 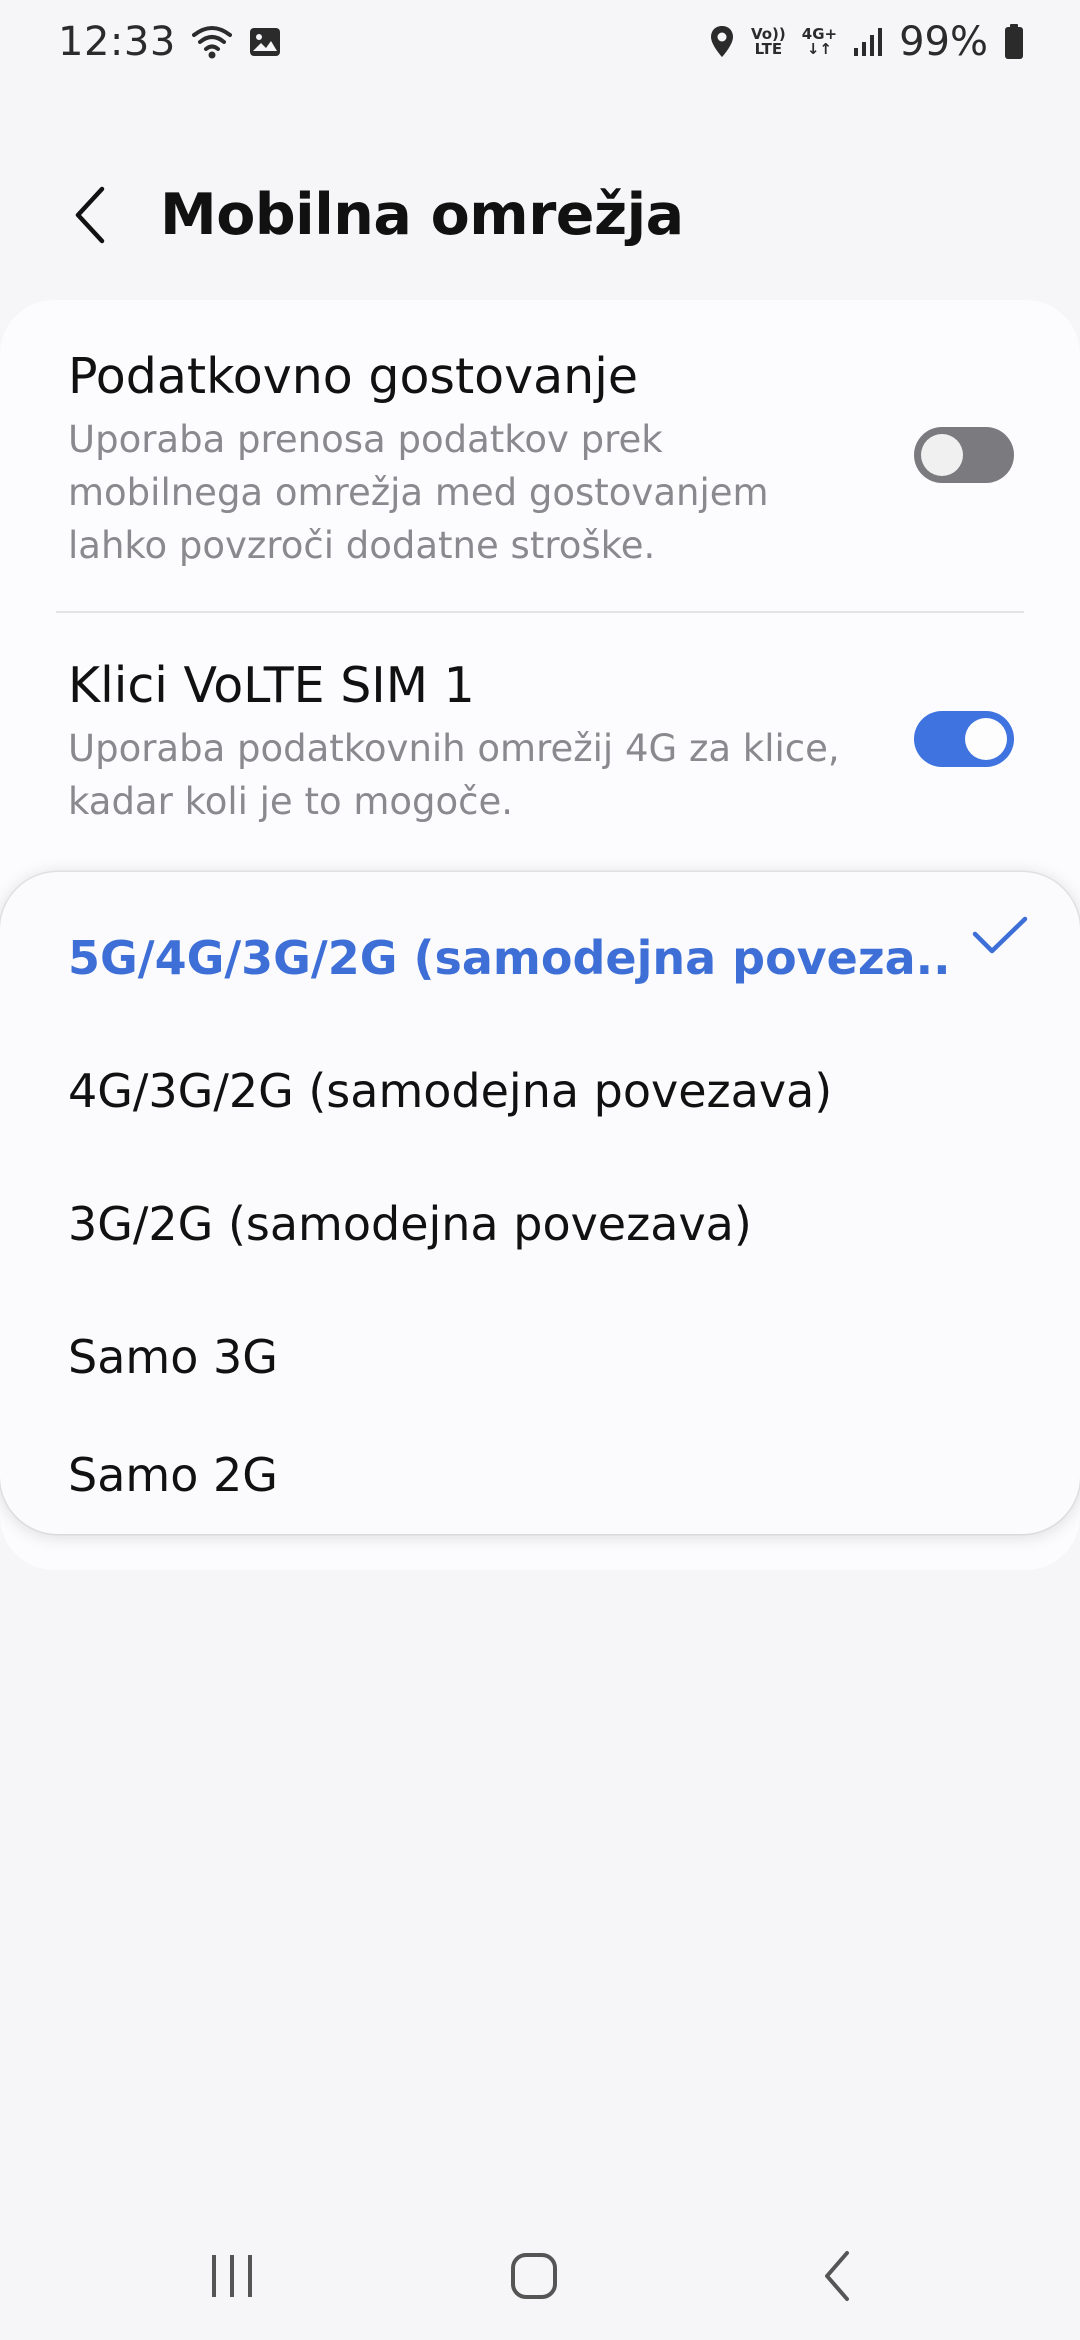 What do you see at coordinates (211, 42) in the screenshot?
I see `wifi-icon` at bounding box center [211, 42].